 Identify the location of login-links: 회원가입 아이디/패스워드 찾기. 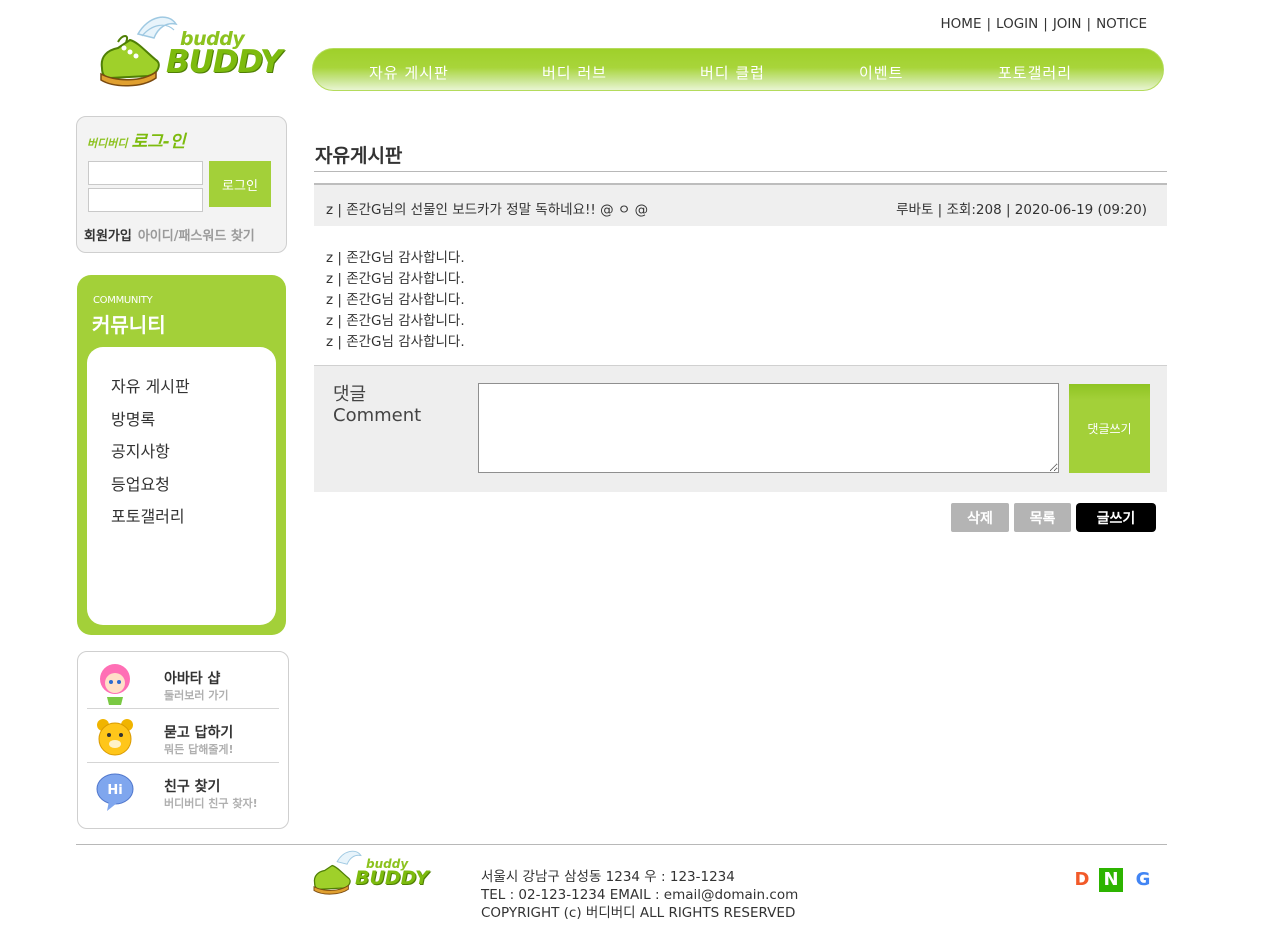
(169, 234).